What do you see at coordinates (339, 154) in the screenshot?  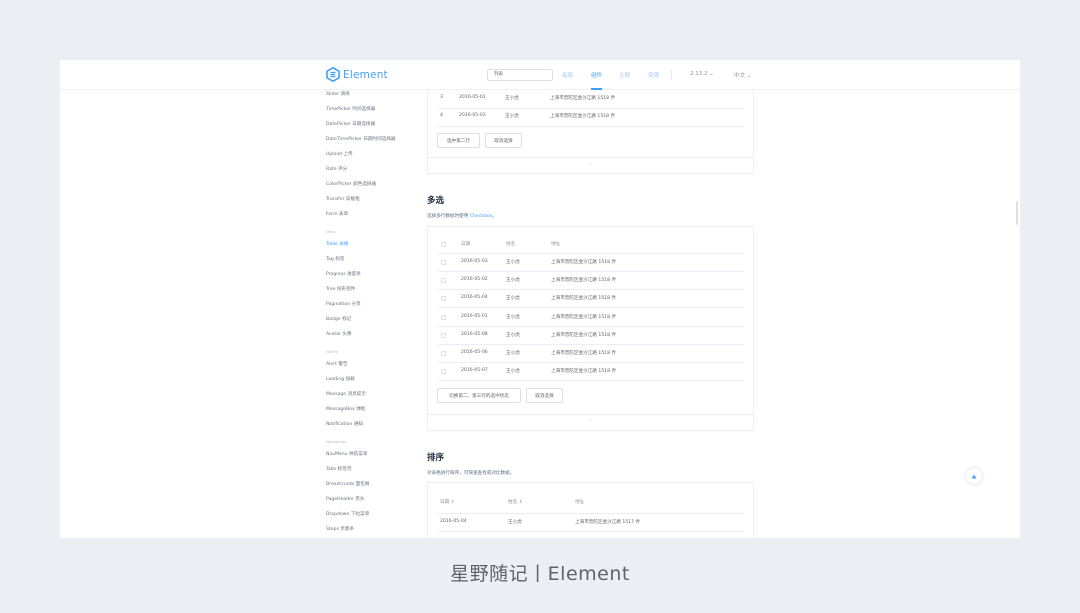 I see `sidebar-item-upload: Upload 上传` at bounding box center [339, 154].